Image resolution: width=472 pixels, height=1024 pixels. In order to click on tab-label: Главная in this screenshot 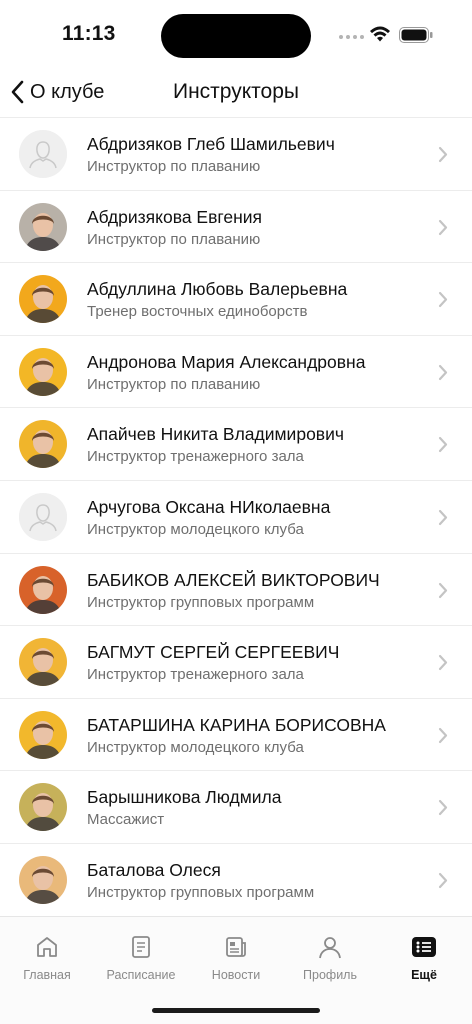, I will do `click(47, 975)`.